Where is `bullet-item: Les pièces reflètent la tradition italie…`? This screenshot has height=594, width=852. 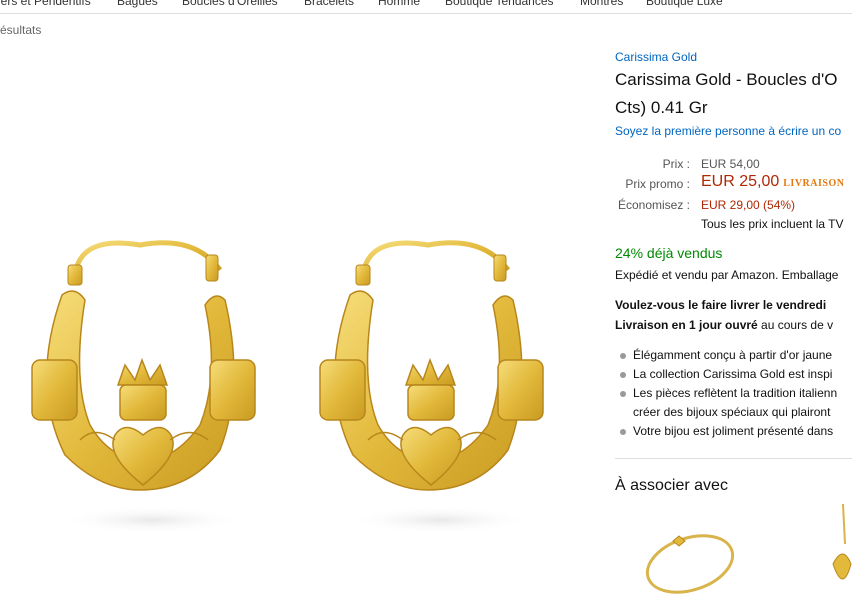
bullet-item: Les pièces reflètent la tradition italie… is located at coordinates (728, 393).